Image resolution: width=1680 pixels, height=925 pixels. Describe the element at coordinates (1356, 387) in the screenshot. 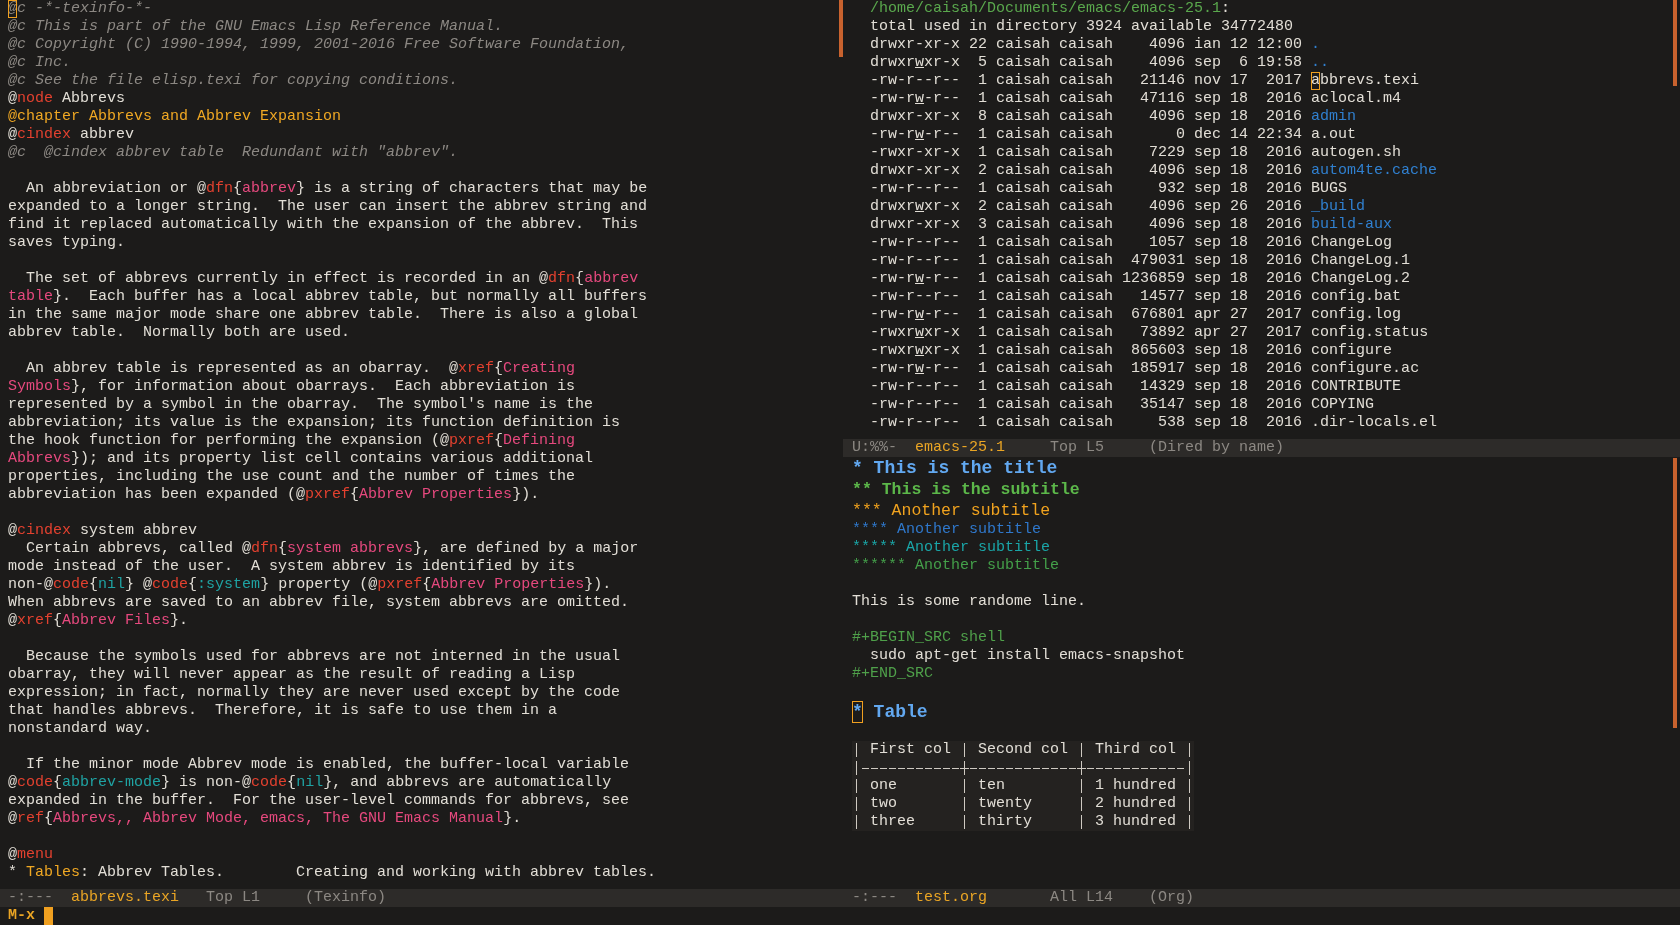

I see `file-name: CONTRIBUTE` at that location.